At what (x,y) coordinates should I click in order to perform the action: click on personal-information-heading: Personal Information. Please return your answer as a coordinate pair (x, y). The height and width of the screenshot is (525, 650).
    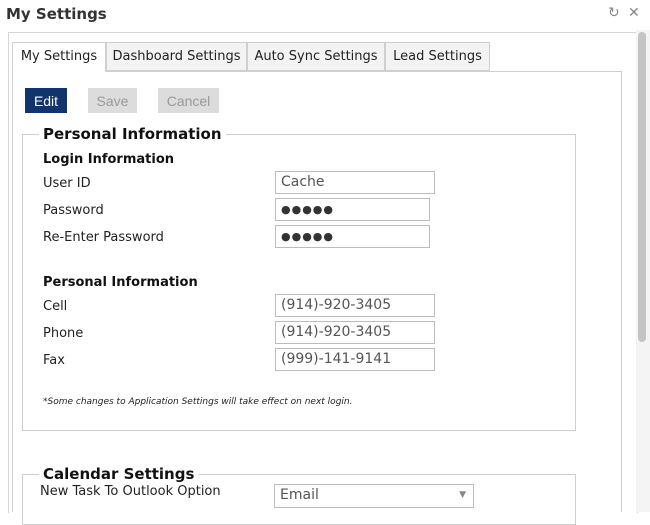
    Looking at the image, I should click on (120, 282).